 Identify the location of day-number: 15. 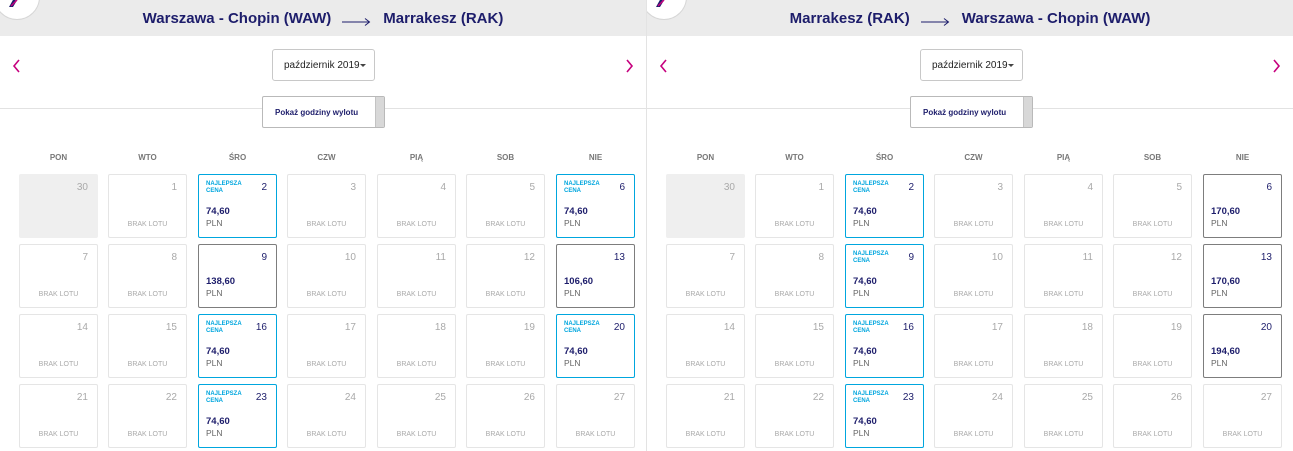
(171, 327).